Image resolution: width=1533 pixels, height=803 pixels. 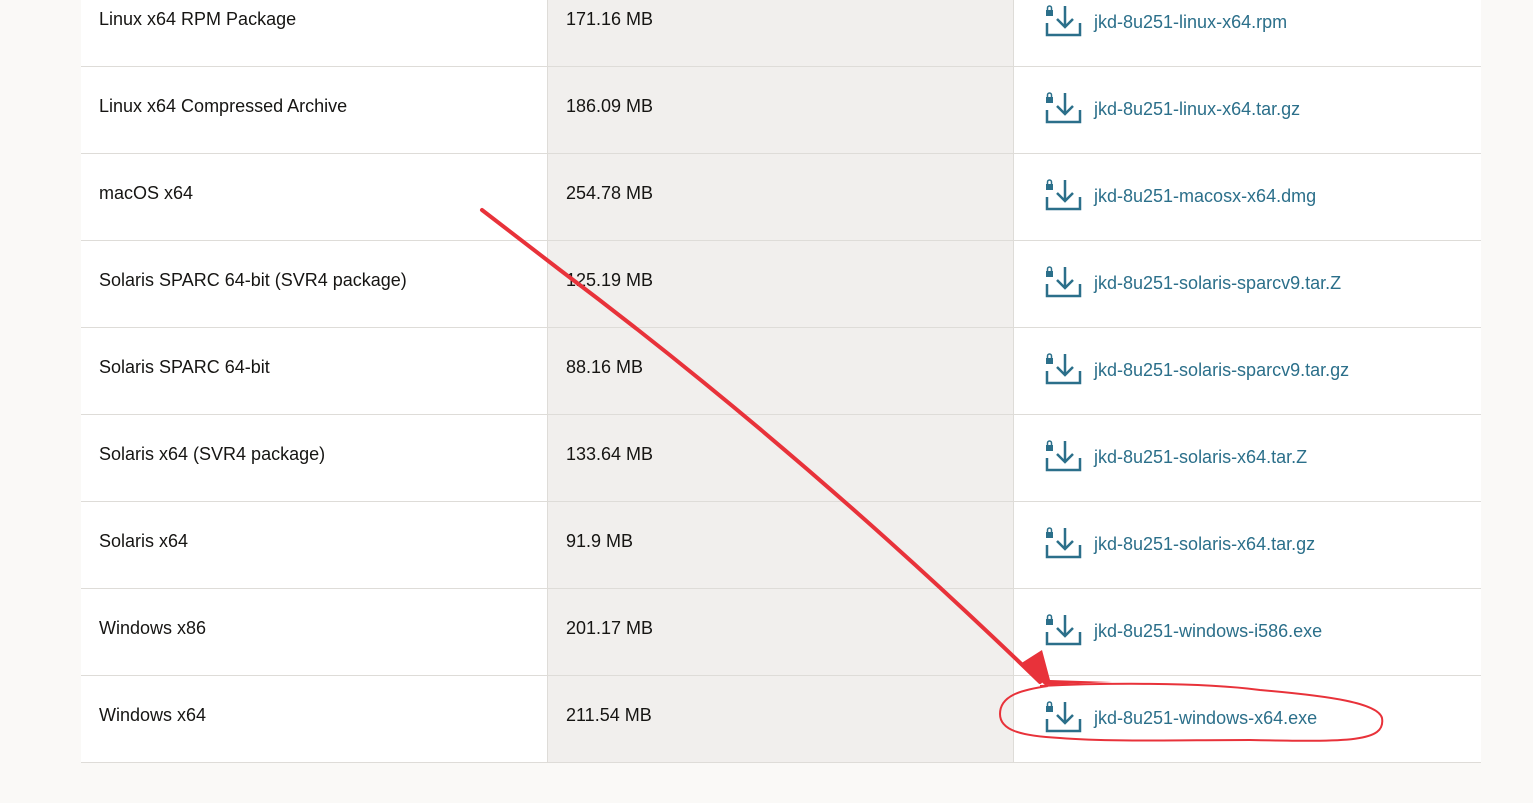 I want to click on product-cell: Solaris SPARC 64-bit, so click(x=314, y=371).